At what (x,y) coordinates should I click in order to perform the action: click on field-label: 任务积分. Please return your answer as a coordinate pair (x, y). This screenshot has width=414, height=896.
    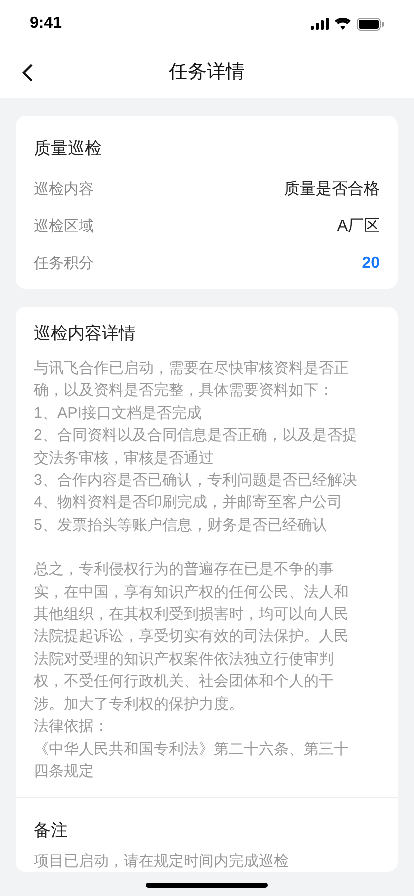
    Looking at the image, I should click on (64, 264).